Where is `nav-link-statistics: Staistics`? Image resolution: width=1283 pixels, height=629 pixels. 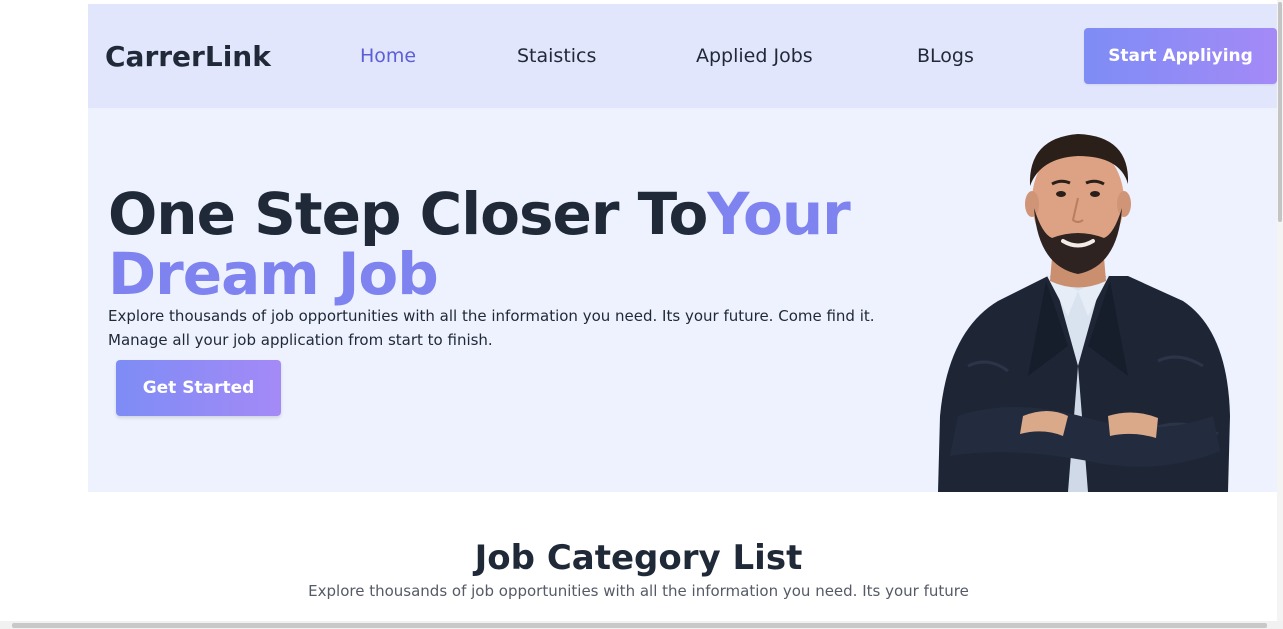
nav-link-statistics: Staistics is located at coordinates (556, 56).